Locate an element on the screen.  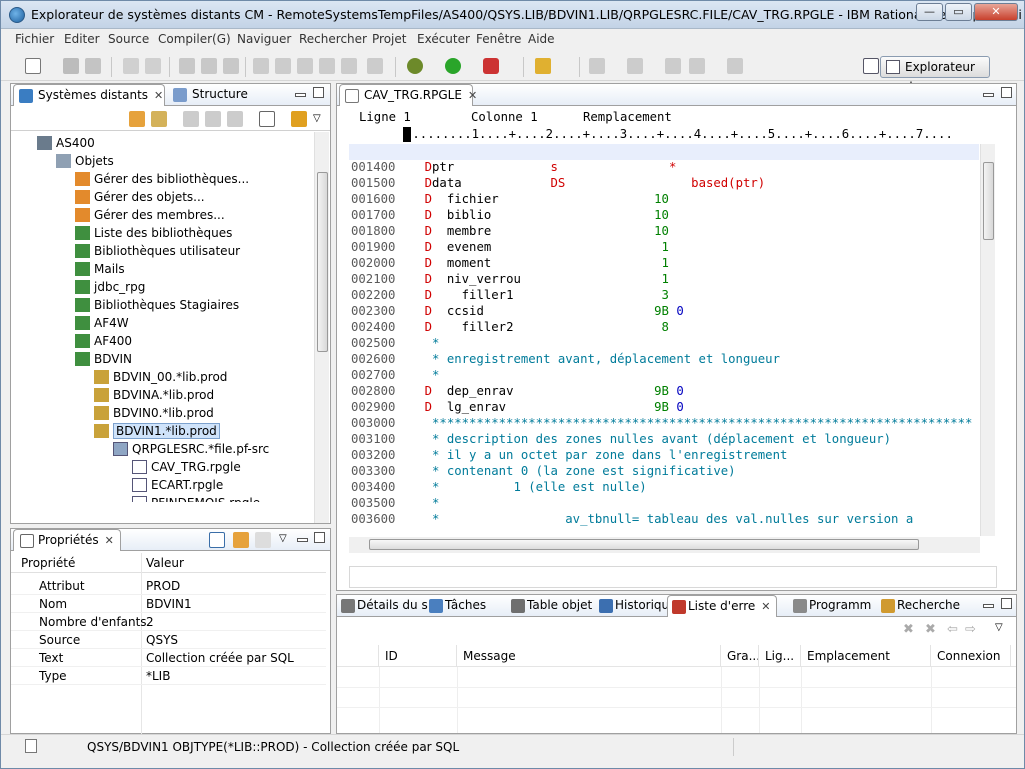
editor-hscrollbar is located at coordinates (664, 545).